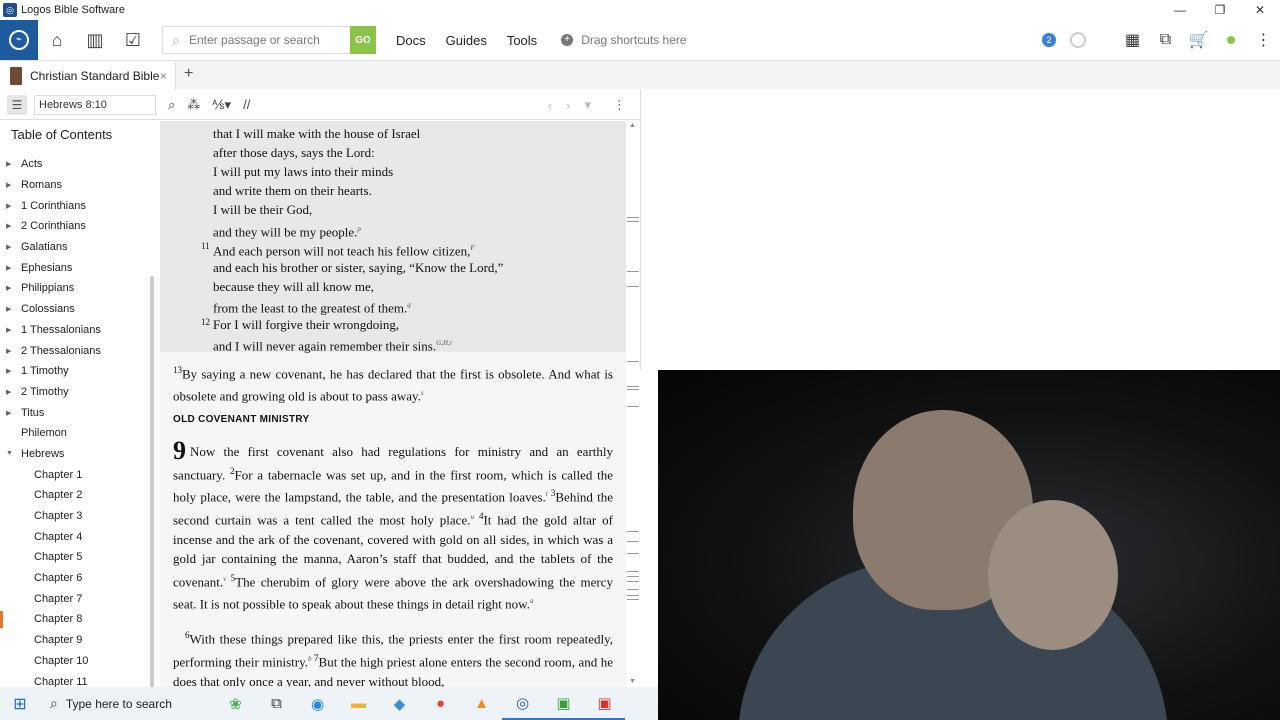  What do you see at coordinates (624, 40) in the screenshot?
I see `shortcuts-area: + Drag shortcuts here` at bounding box center [624, 40].